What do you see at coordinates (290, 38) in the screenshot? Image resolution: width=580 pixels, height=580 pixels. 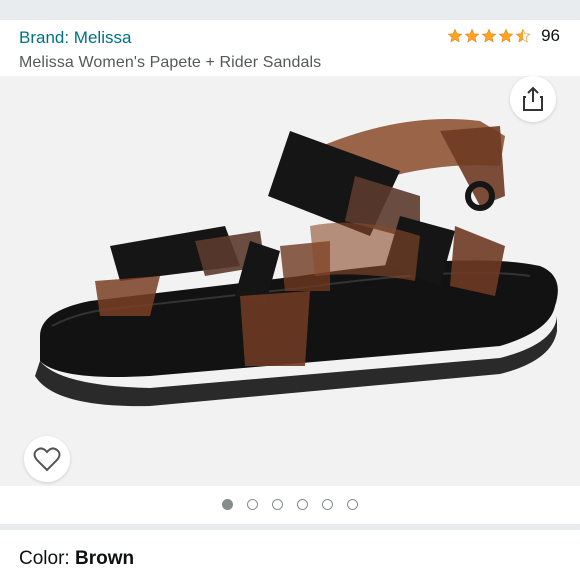 I see `brand-row: Brand: Melissa 96` at bounding box center [290, 38].